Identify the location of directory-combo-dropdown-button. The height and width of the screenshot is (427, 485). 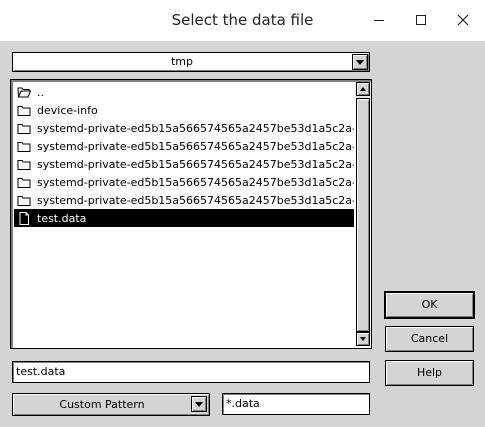
(360, 62).